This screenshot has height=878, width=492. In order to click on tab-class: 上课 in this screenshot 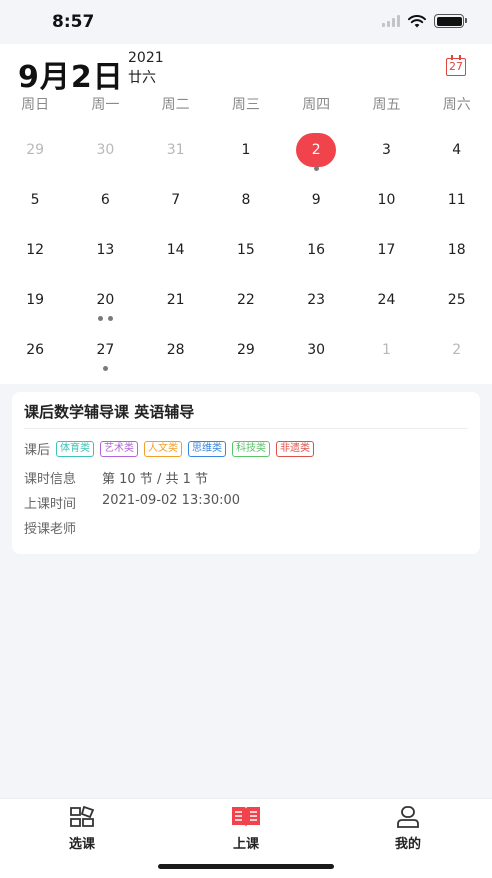, I will do `click(246, 828)`.